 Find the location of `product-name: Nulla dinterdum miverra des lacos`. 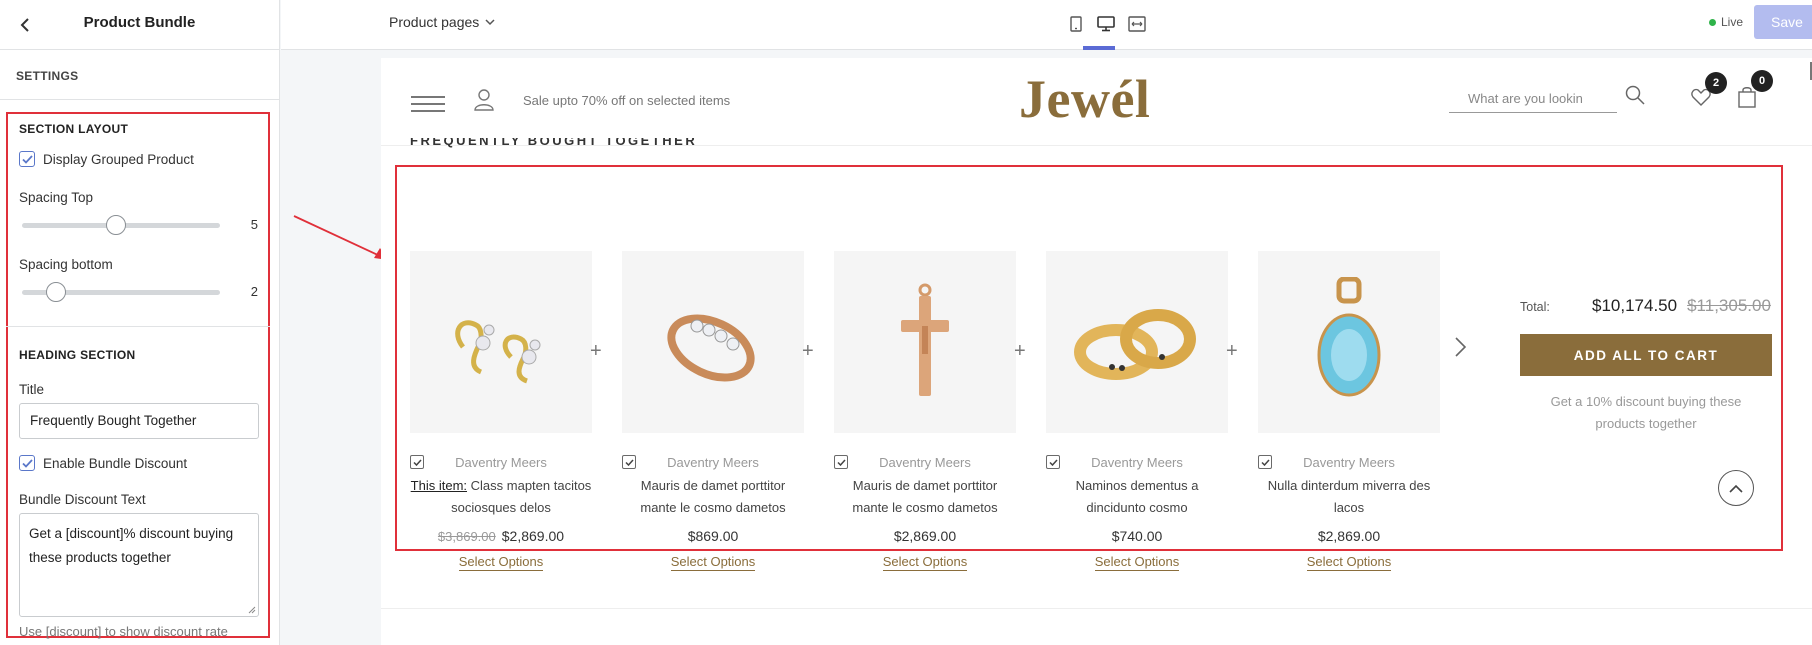

product-name: Nulla dinterdum miverra des lacos is located at coordinates (1349, 497).